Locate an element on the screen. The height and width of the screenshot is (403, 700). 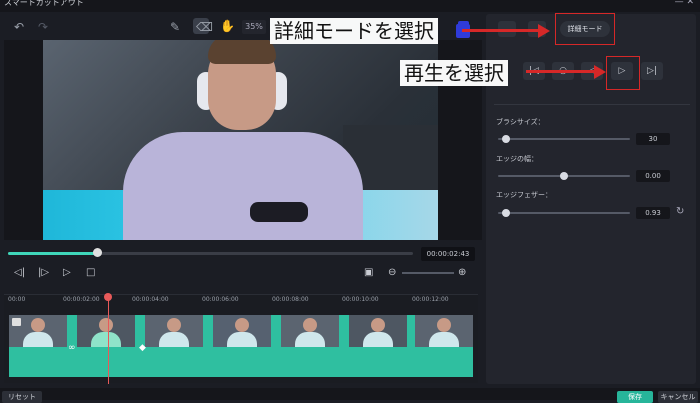
title-bar is located at coordinates (350, 6).